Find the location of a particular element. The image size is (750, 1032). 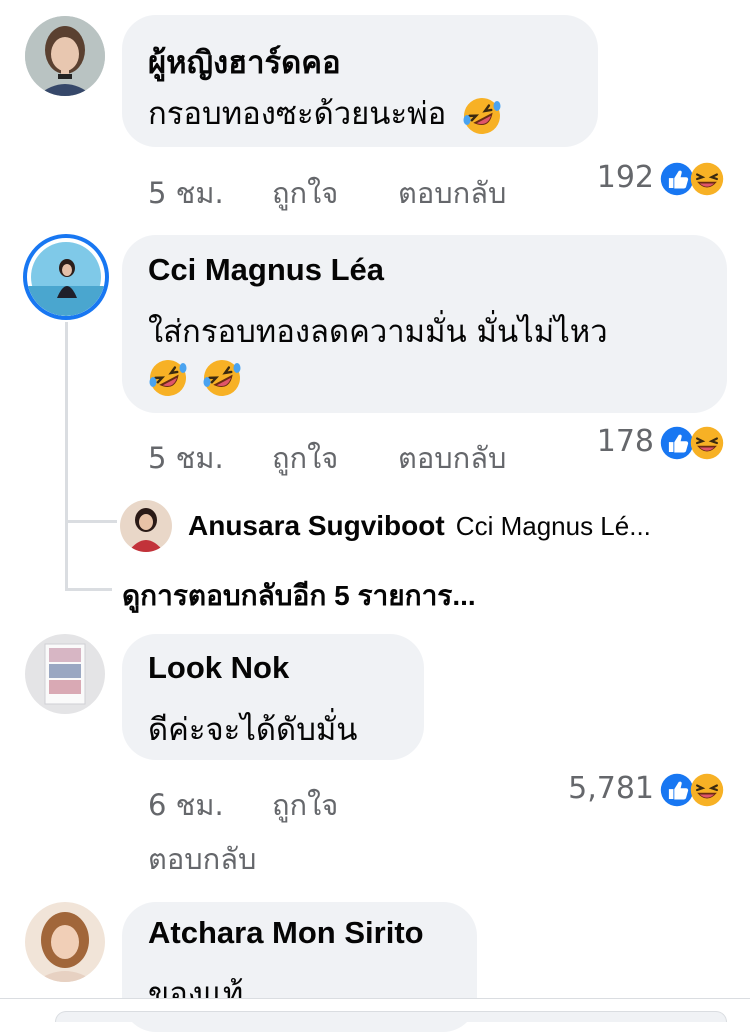

commenter-name: ผู้หญิงฮาร์ดคอ is located at coordinates (244, 62).